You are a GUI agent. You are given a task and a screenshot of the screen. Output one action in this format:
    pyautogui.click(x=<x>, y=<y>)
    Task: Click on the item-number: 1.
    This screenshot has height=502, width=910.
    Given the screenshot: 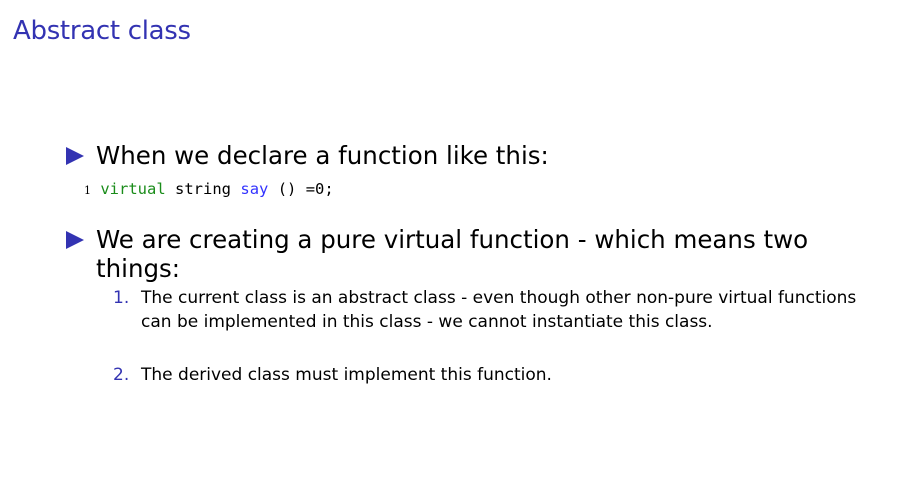 What is the action you would take?
    pyautogui.click(x=121, y=298)
    